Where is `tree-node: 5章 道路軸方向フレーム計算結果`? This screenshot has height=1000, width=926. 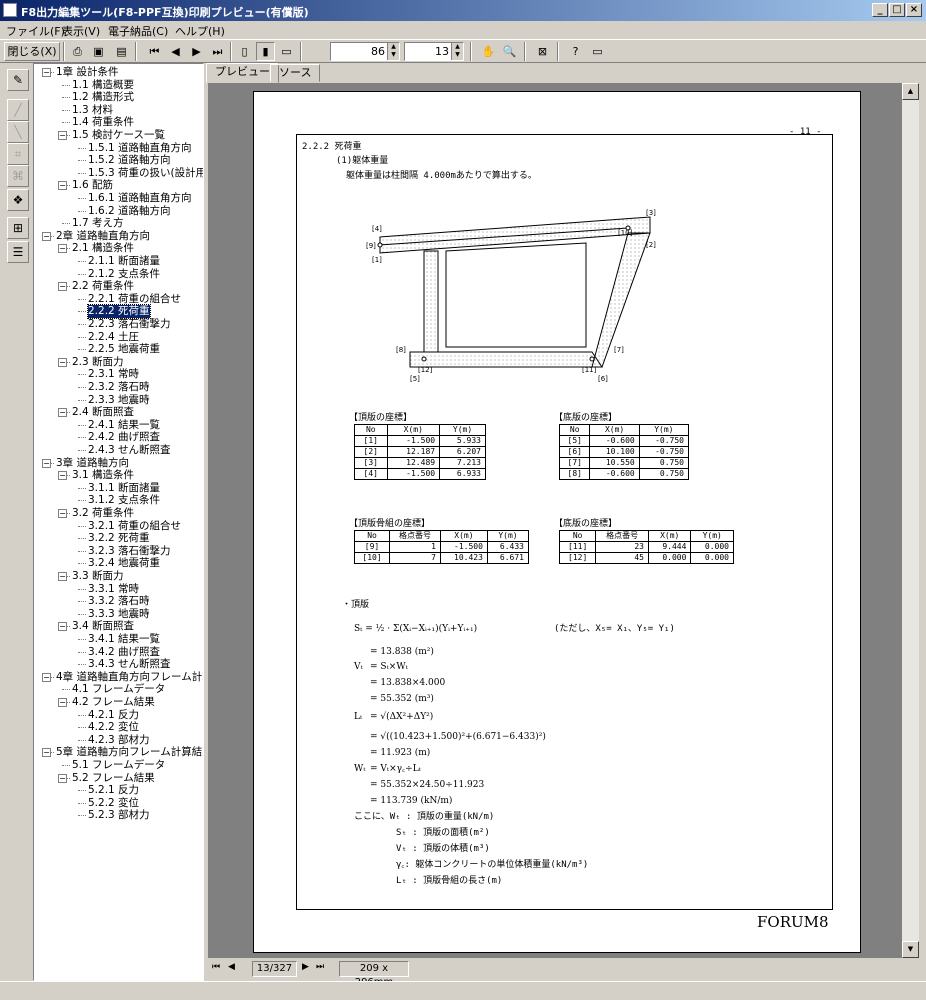 tree-node: 5章 道路軸方向フレーム計算結果 is located at coordinates (129, 752).